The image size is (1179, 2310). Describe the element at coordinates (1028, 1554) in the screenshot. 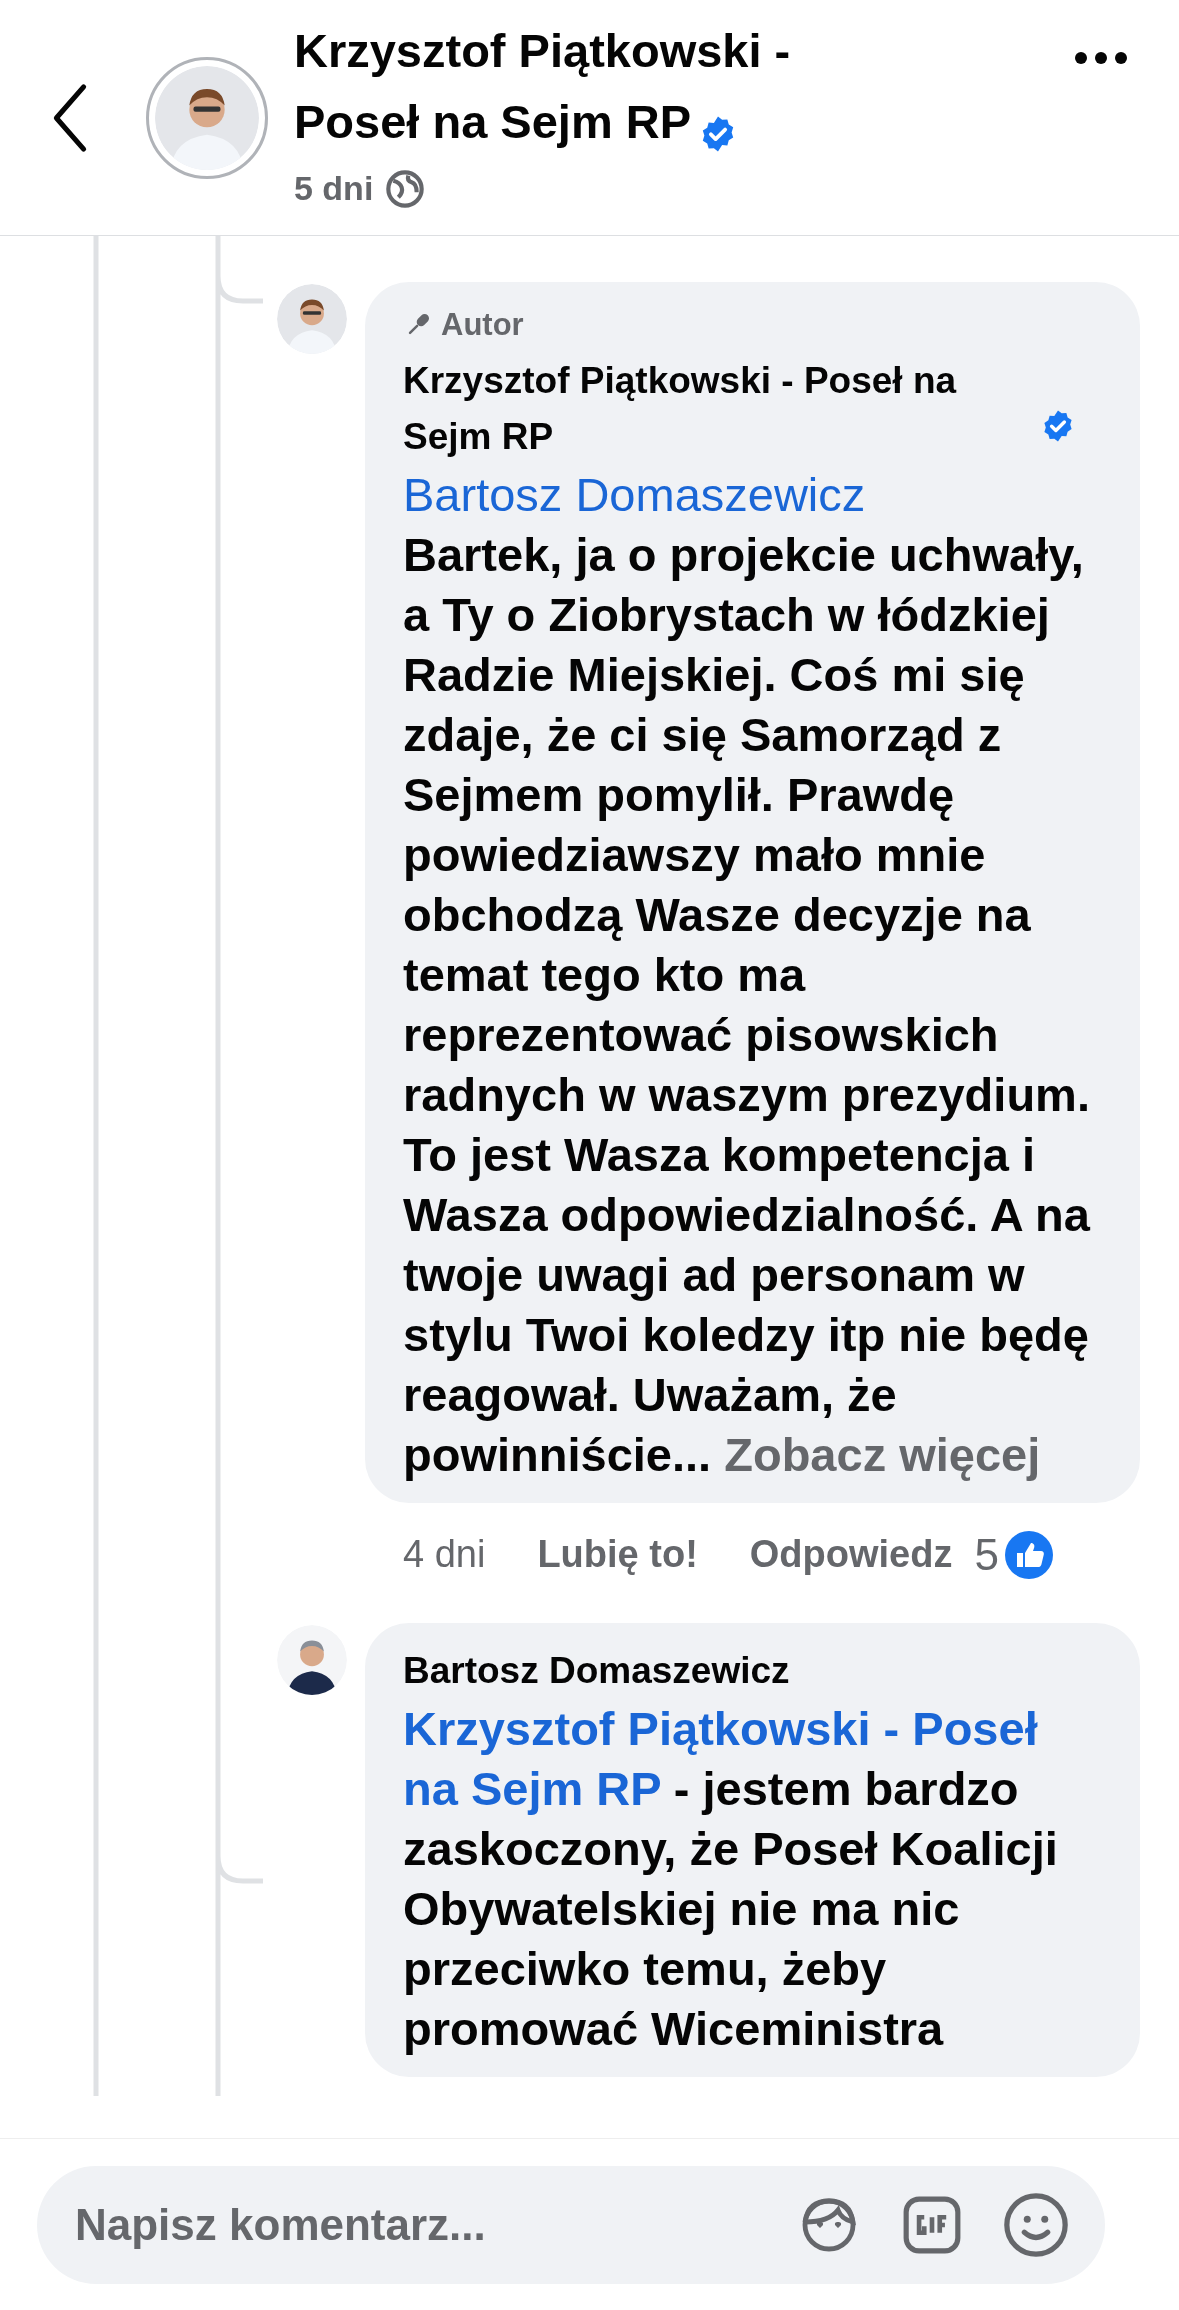

I see `like-icon` at that location.